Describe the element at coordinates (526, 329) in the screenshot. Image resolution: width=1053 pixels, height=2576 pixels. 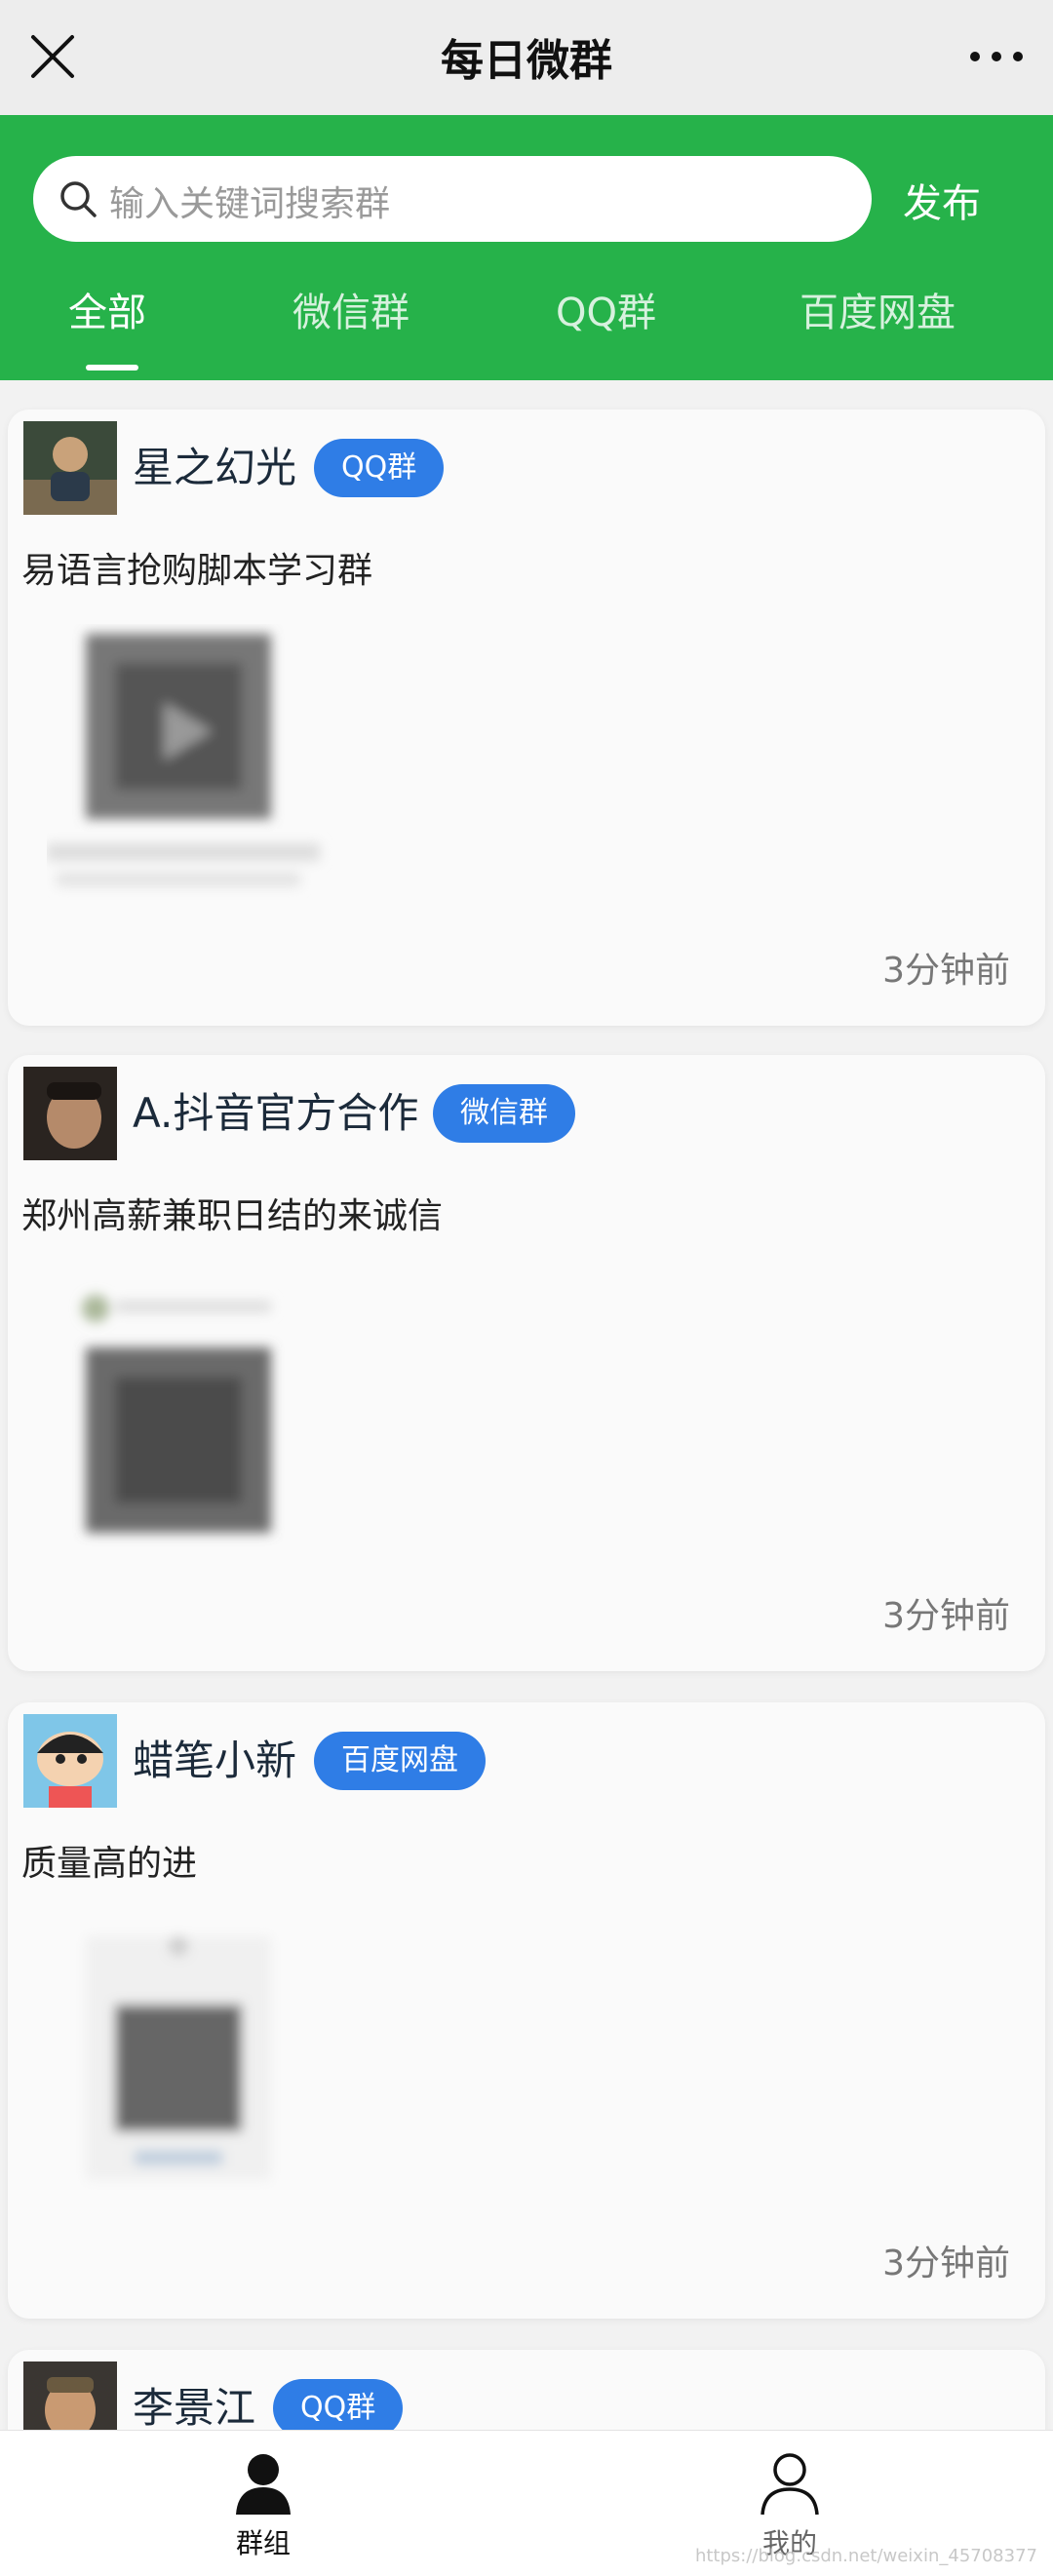
I see `tab-bar: 全部 微信群 QQ群 百度网盘` at that location.